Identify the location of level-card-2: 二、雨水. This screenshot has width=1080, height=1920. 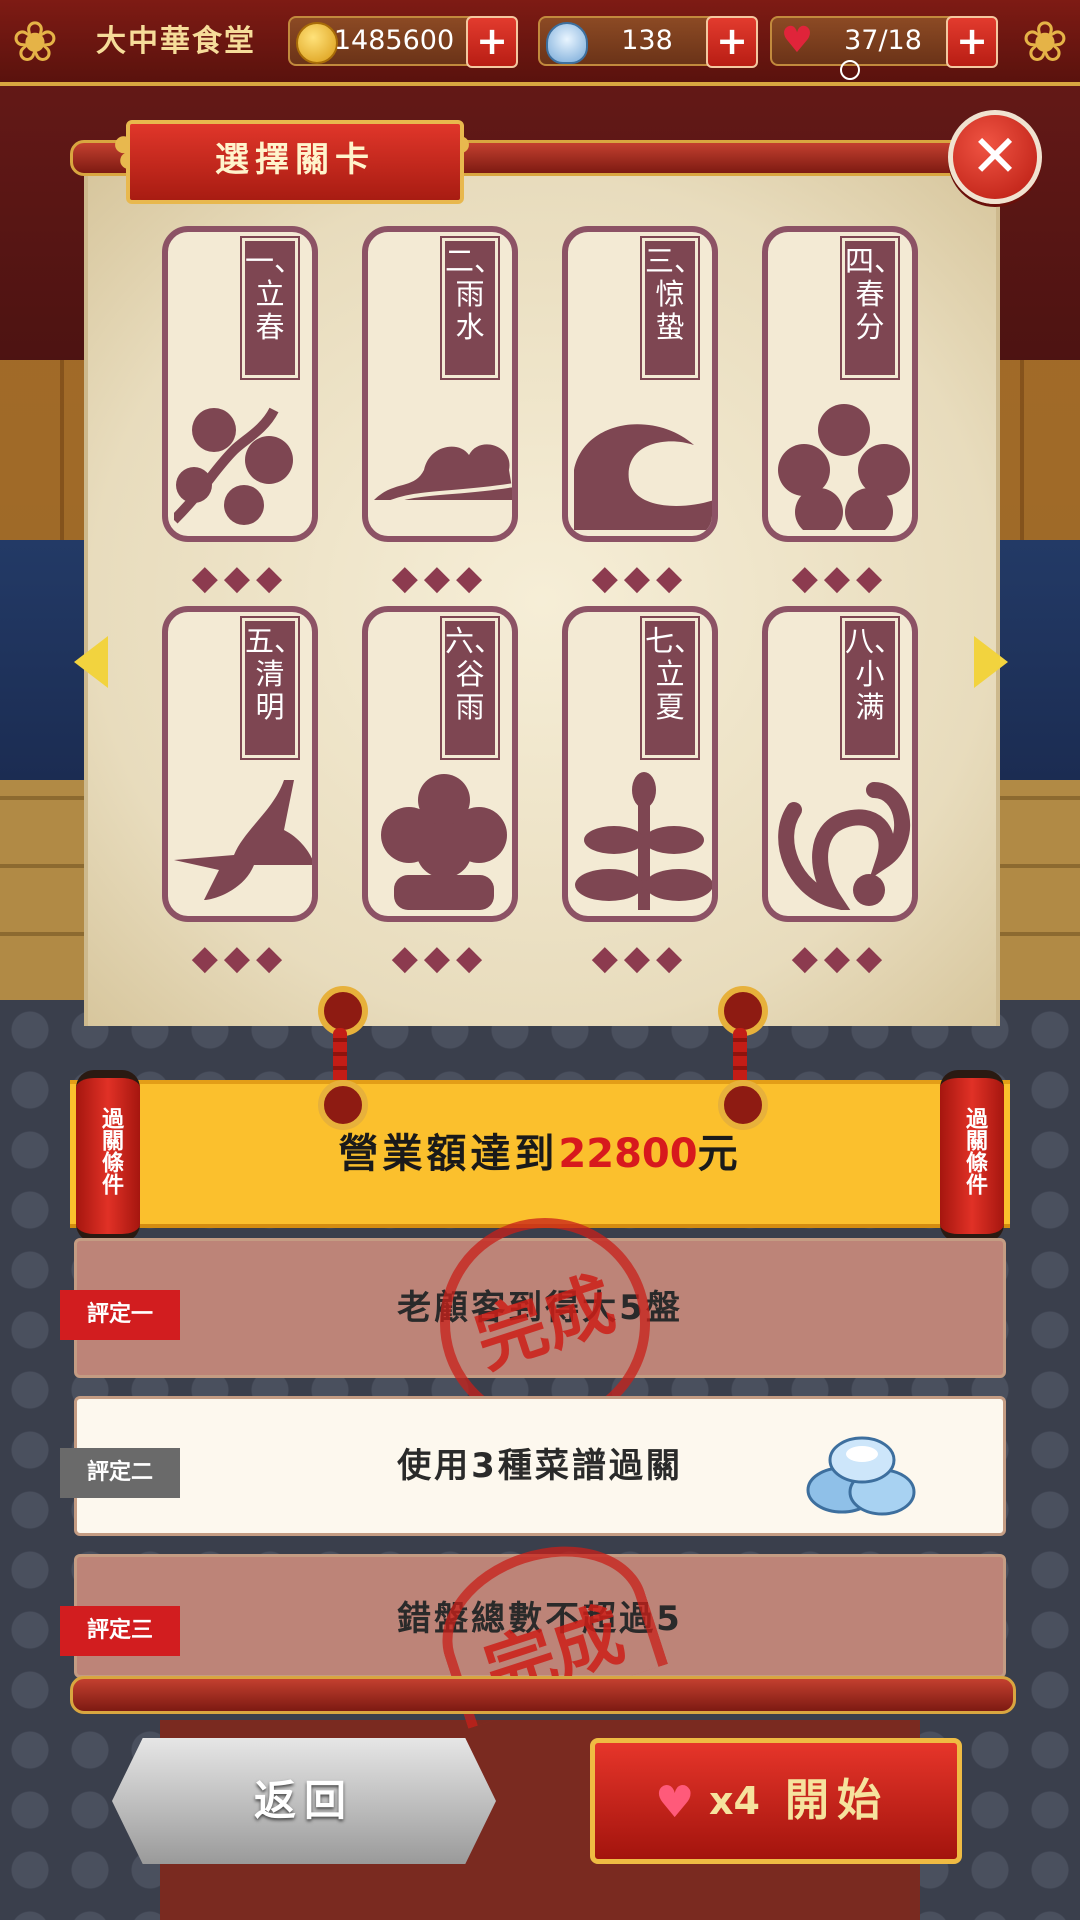
(440, 384).